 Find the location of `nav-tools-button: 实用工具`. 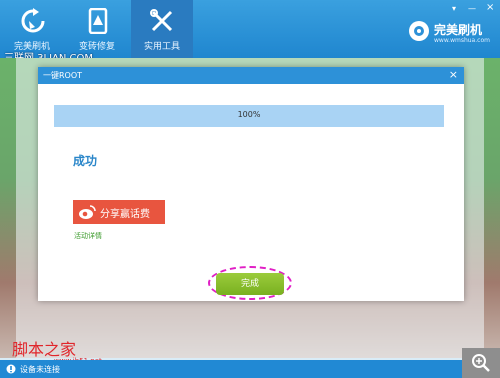

nav-tools-button: 实用工具 is located at coordinates (162, 29).